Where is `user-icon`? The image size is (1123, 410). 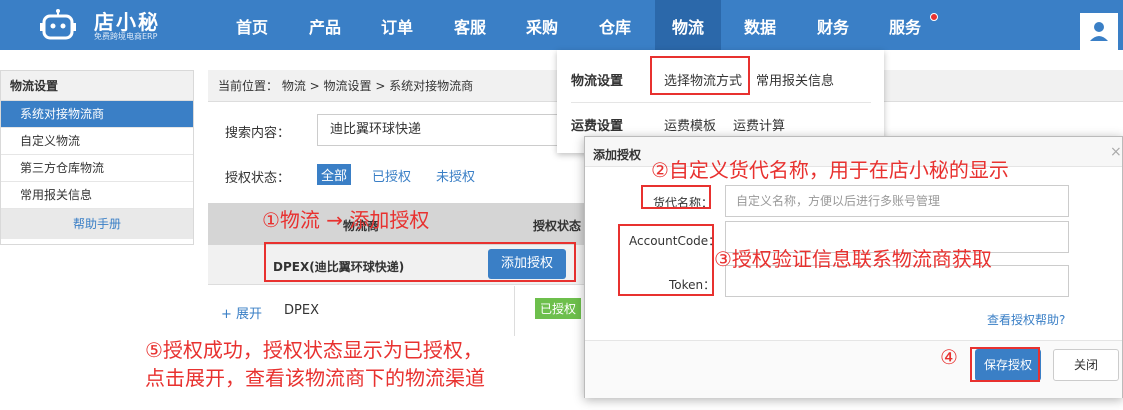 user-icon is located at coordinates (1099, 31).